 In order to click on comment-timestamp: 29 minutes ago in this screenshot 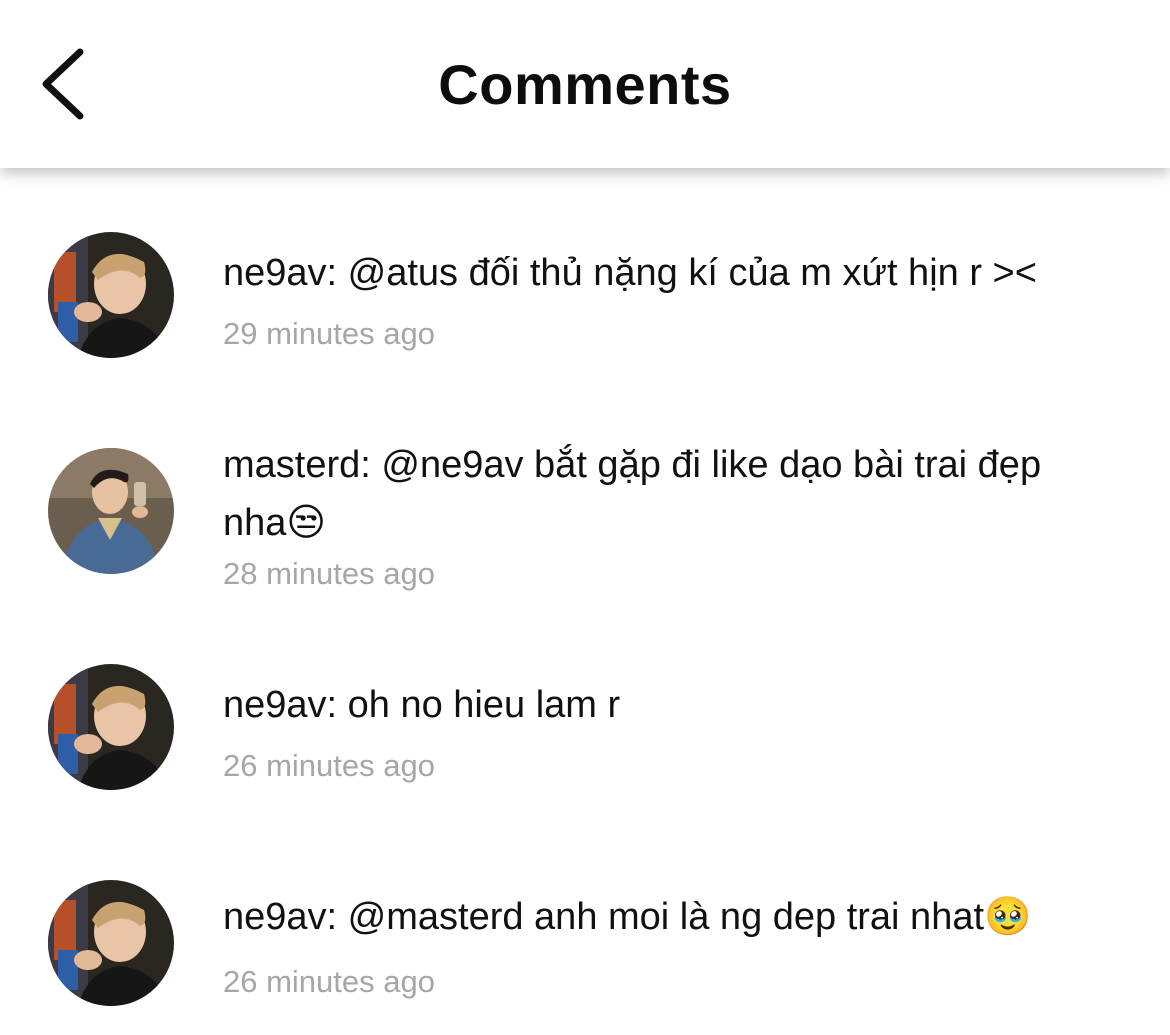, I will do `click(329, 333)`.